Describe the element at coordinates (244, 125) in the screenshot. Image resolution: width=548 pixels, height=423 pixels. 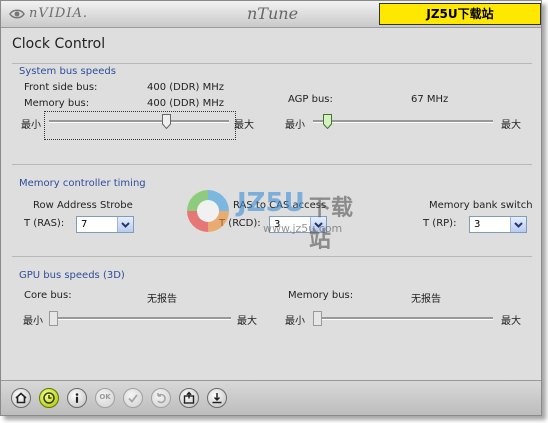
I see `fsb-max-label: 最大` at that location.